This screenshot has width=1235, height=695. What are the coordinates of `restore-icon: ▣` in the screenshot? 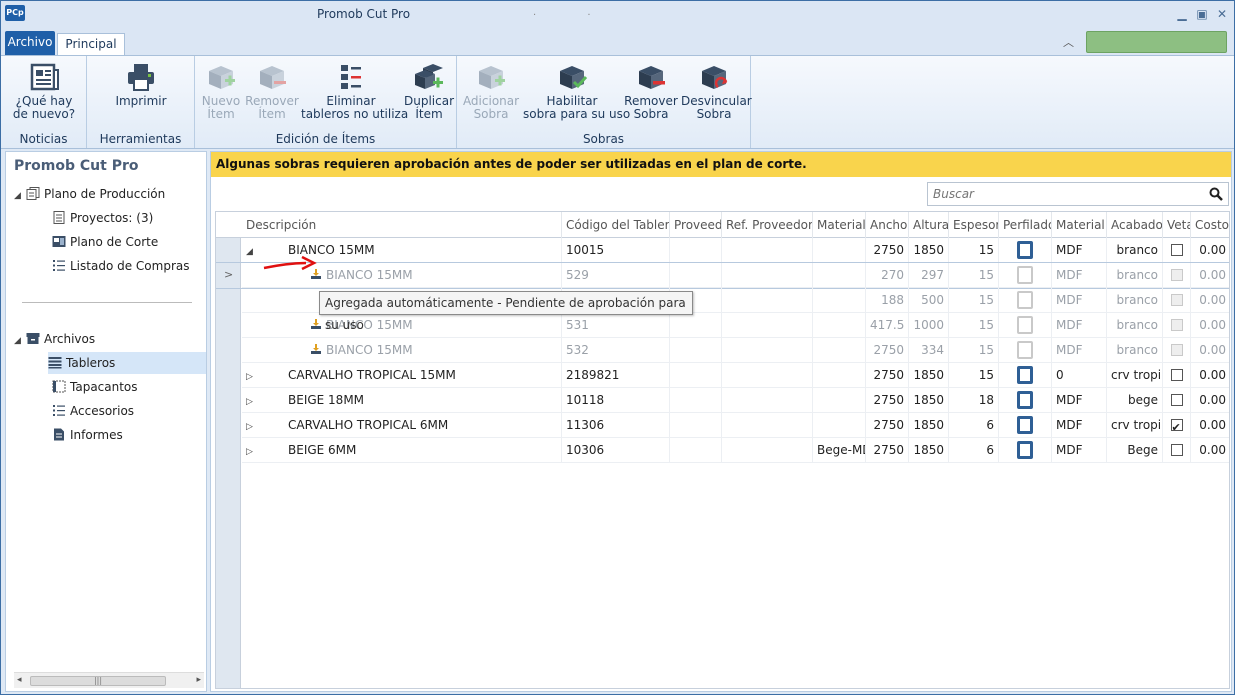 It's located at (1202, 14).